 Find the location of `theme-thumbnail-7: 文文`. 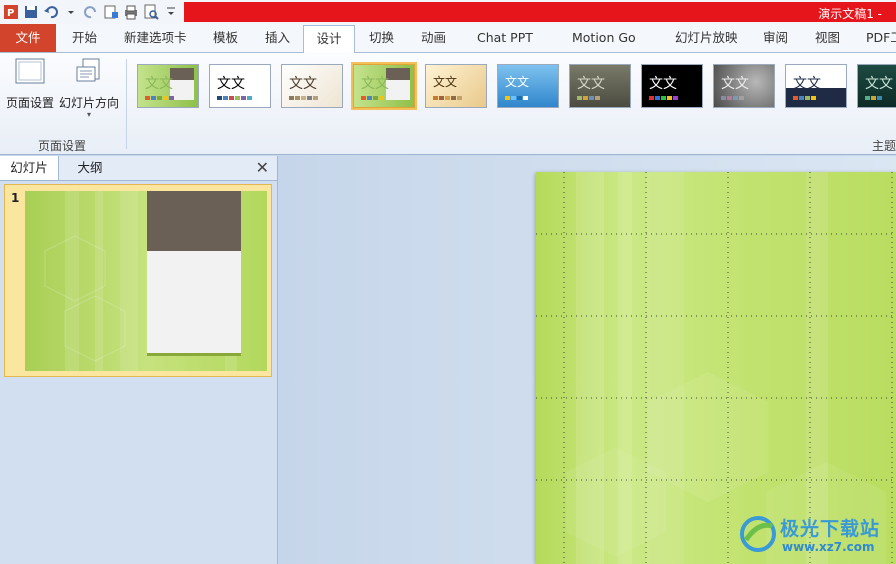

theme-thumbnail-7: 文文 is located at coordinates (600, 86).